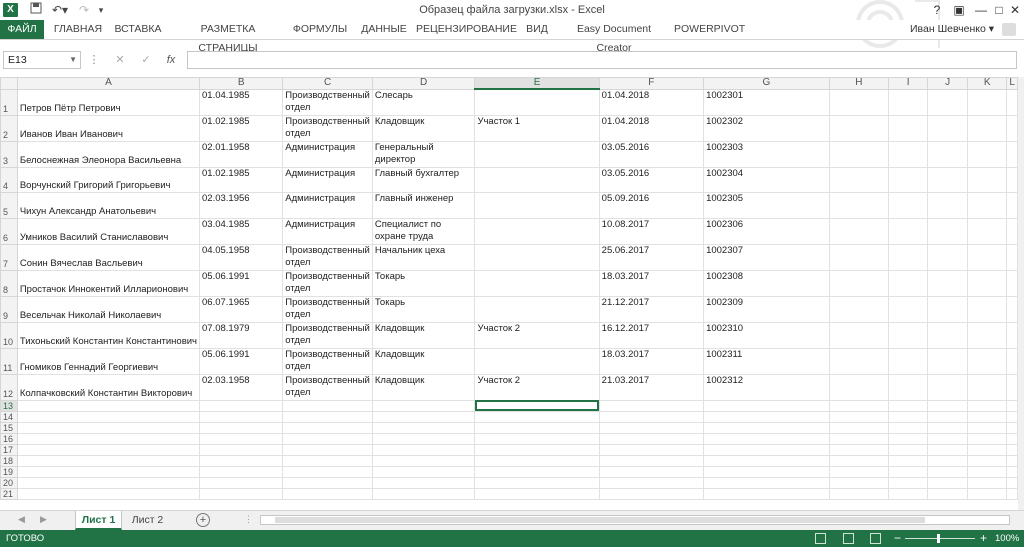 This screenshot has height=547, width=1024. What do you see at coordinates (21, 519) in the screenshot?
I see `prev-sheet-icon: ◀` at bounding box center [21, 519].